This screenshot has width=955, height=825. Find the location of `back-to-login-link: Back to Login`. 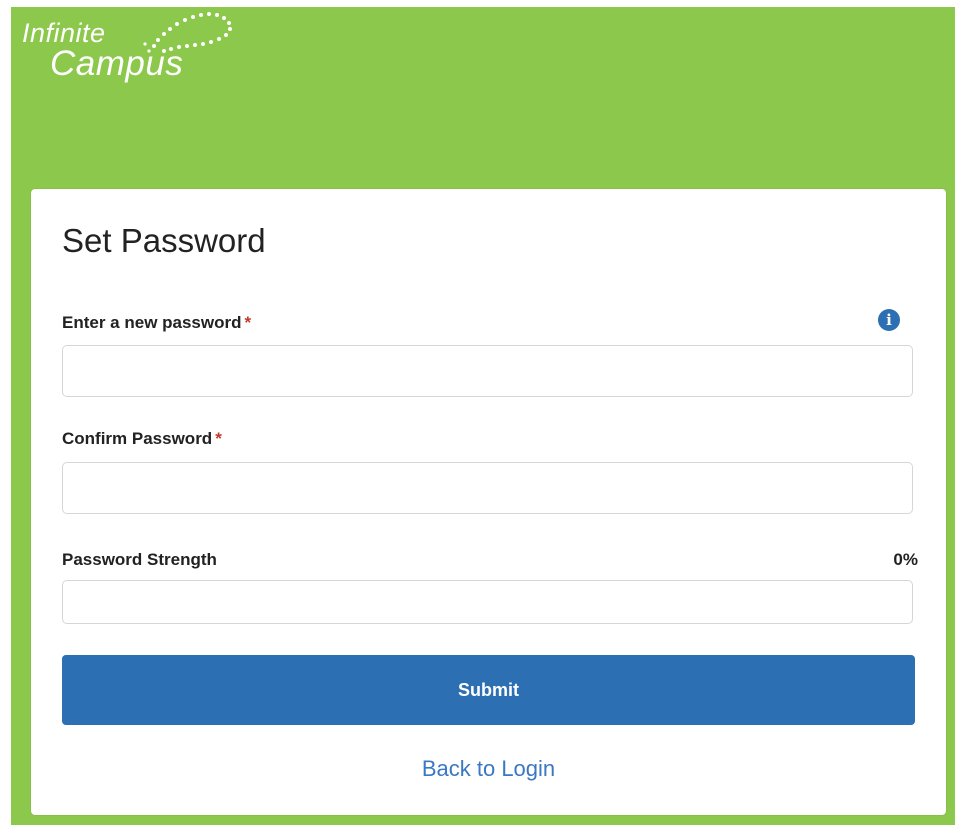

back-to-login-link: Back to Login is located at coordinates (488, 769).